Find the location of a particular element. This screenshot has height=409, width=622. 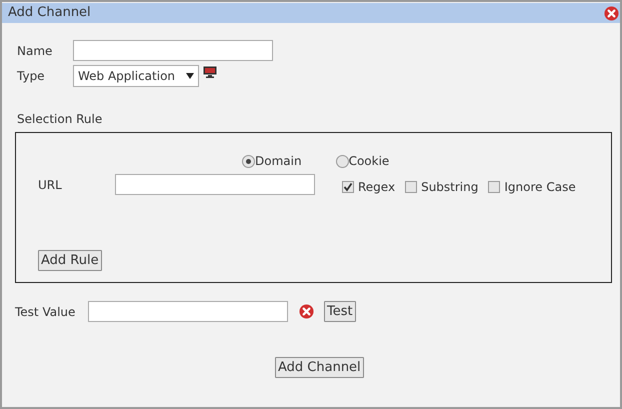

name-field is located at coordinates (173, 50).